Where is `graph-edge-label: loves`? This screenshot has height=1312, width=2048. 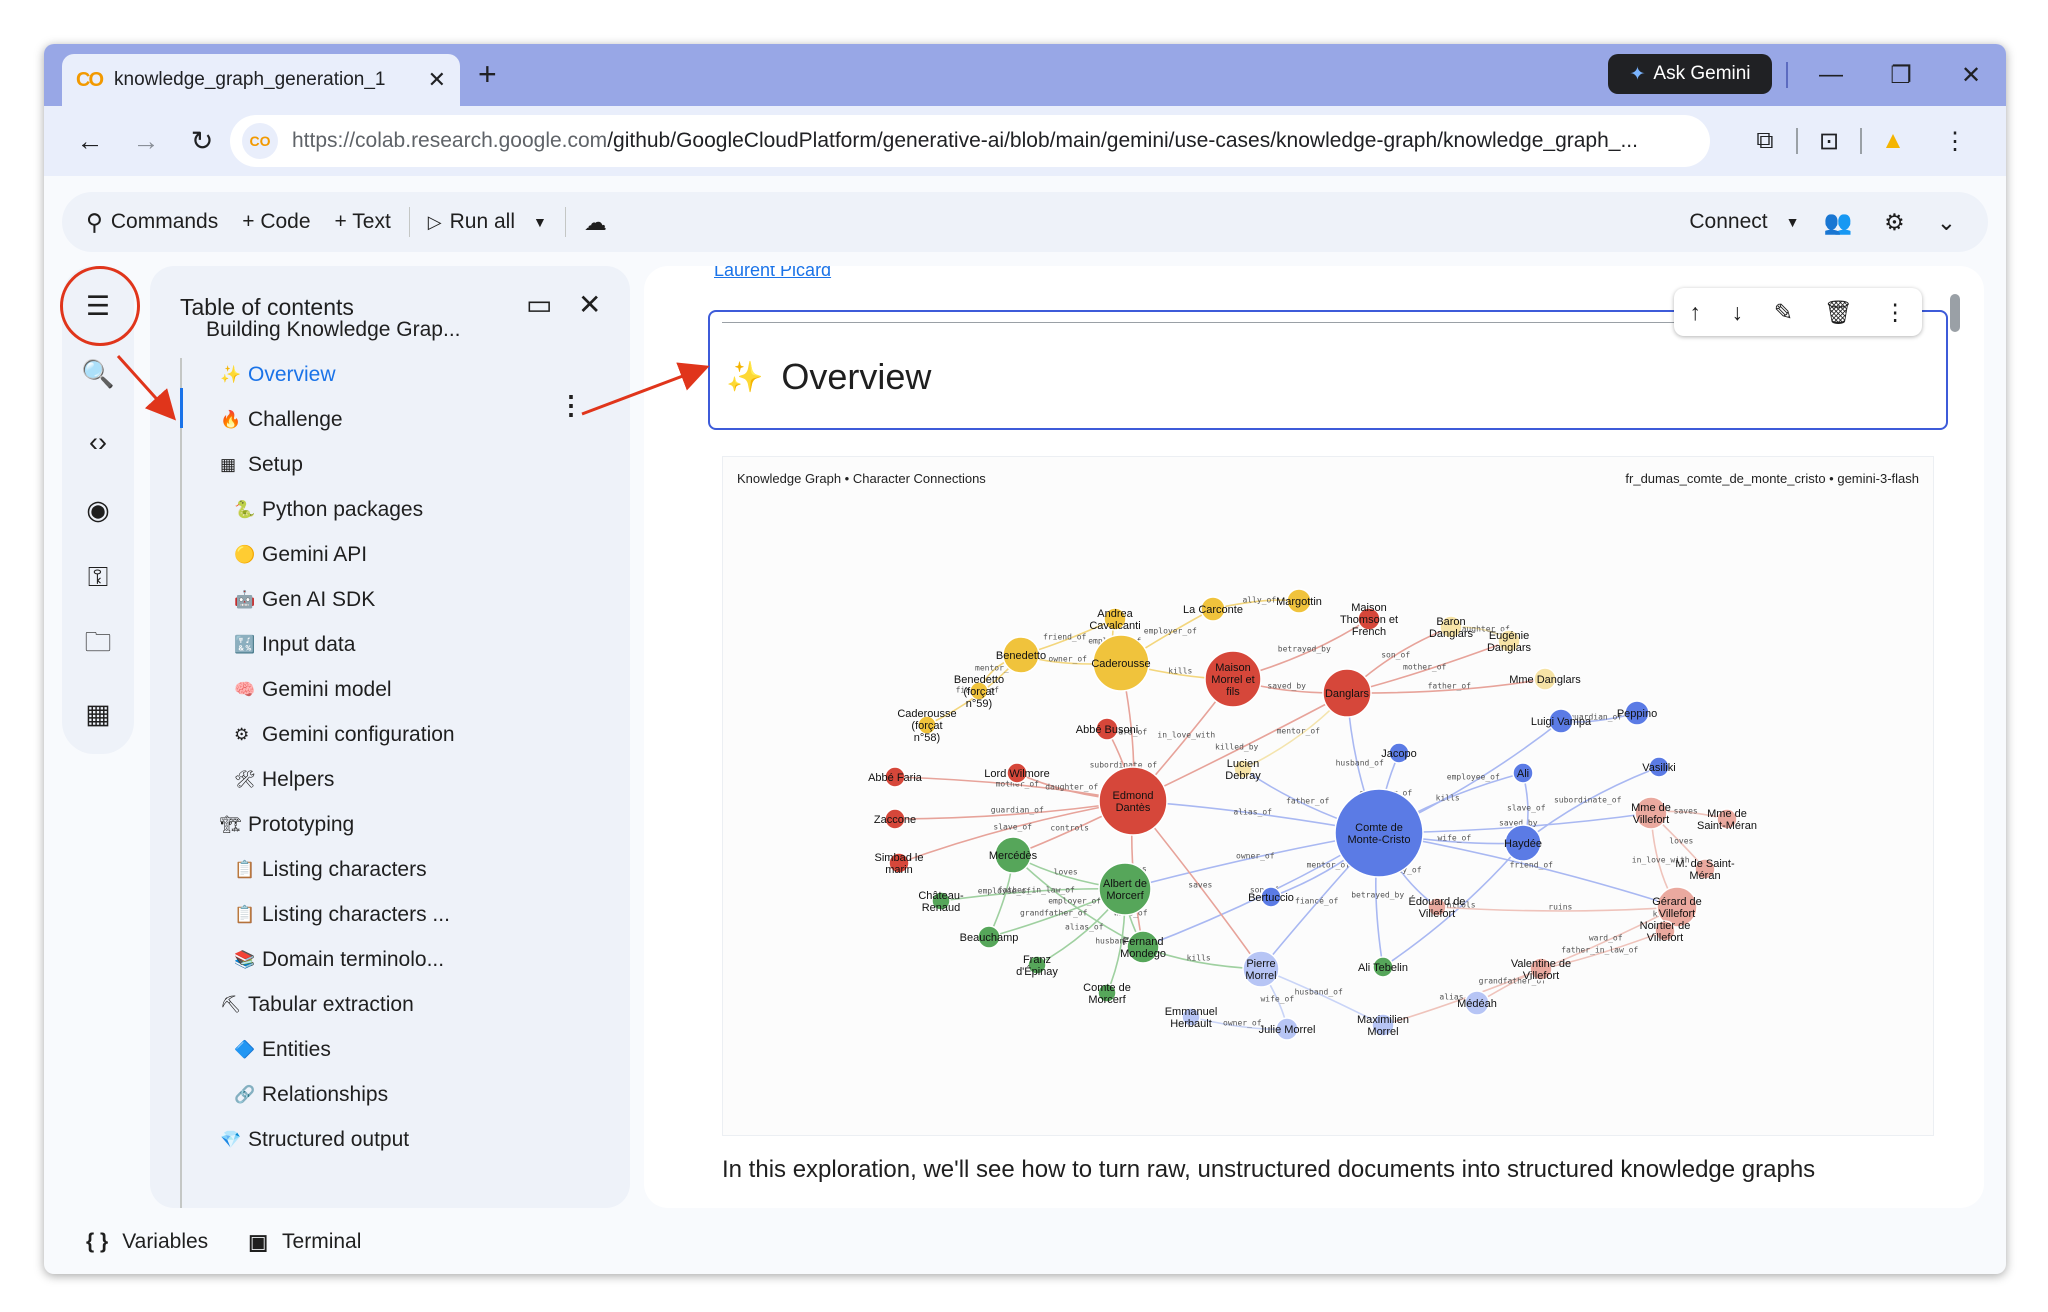
graph-edge-label: loves is located at coordinates (1681, 841).